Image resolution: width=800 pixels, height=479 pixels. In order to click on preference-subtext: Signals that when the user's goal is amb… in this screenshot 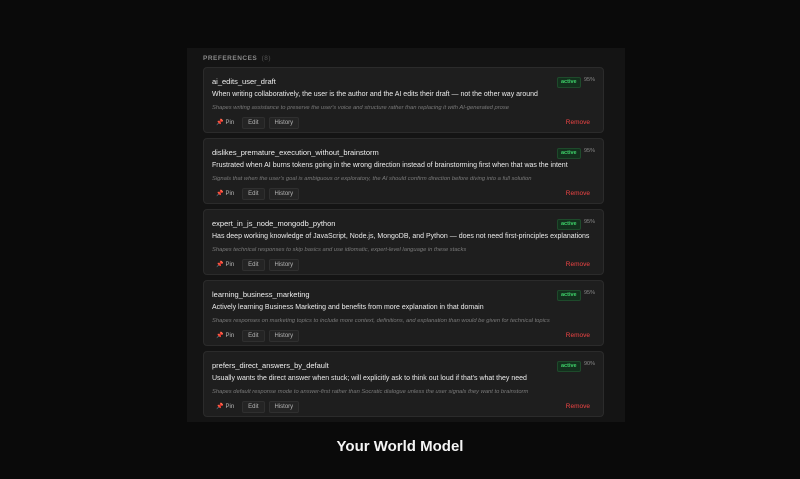, I will do `click(372, 179)`.